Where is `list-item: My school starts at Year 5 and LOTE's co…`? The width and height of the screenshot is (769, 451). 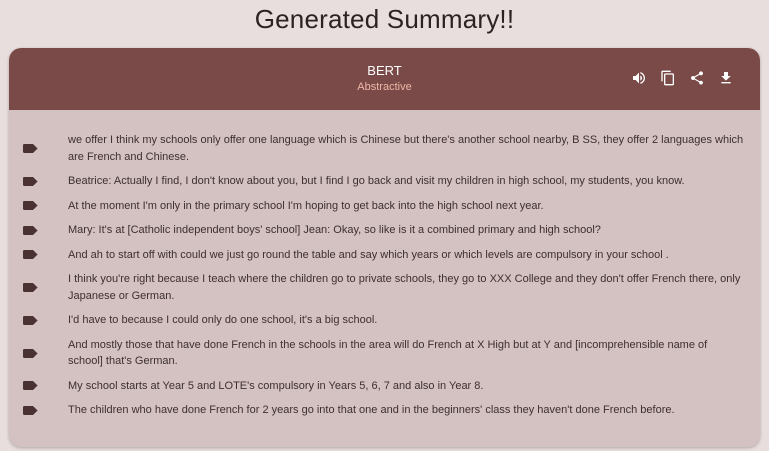
list-item: My school starts at Year 5 and LOTE's co… is located at coordinates (383, 386).